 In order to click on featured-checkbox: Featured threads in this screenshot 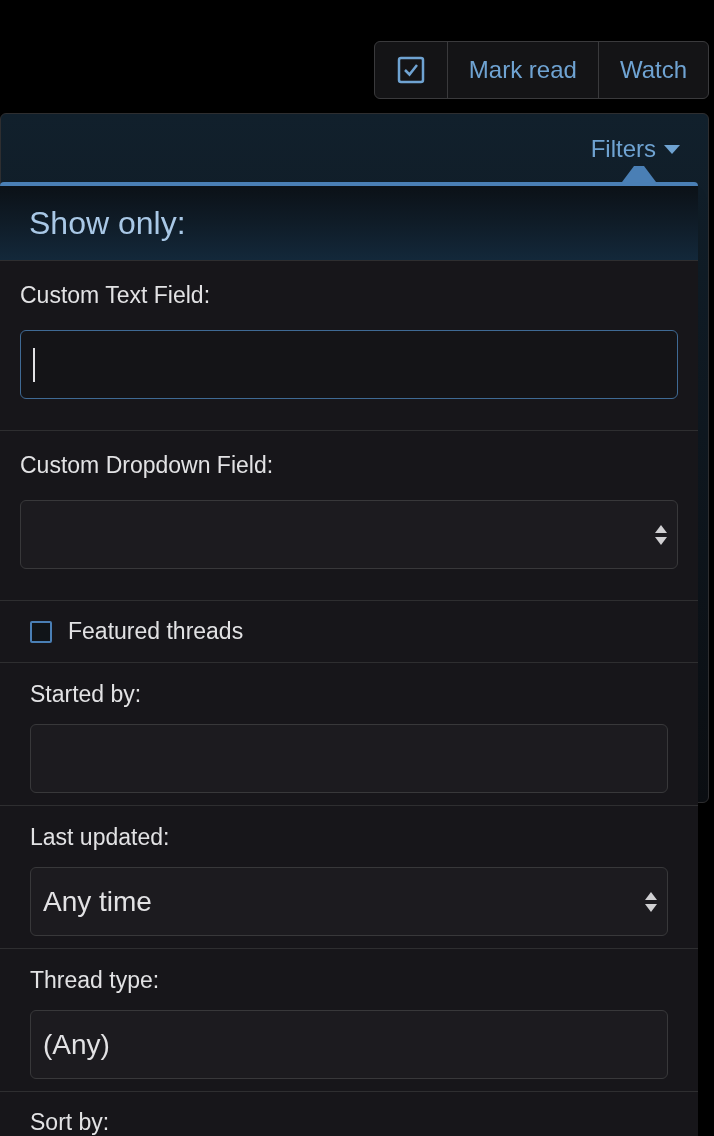, I will do `click(137, 631)`.